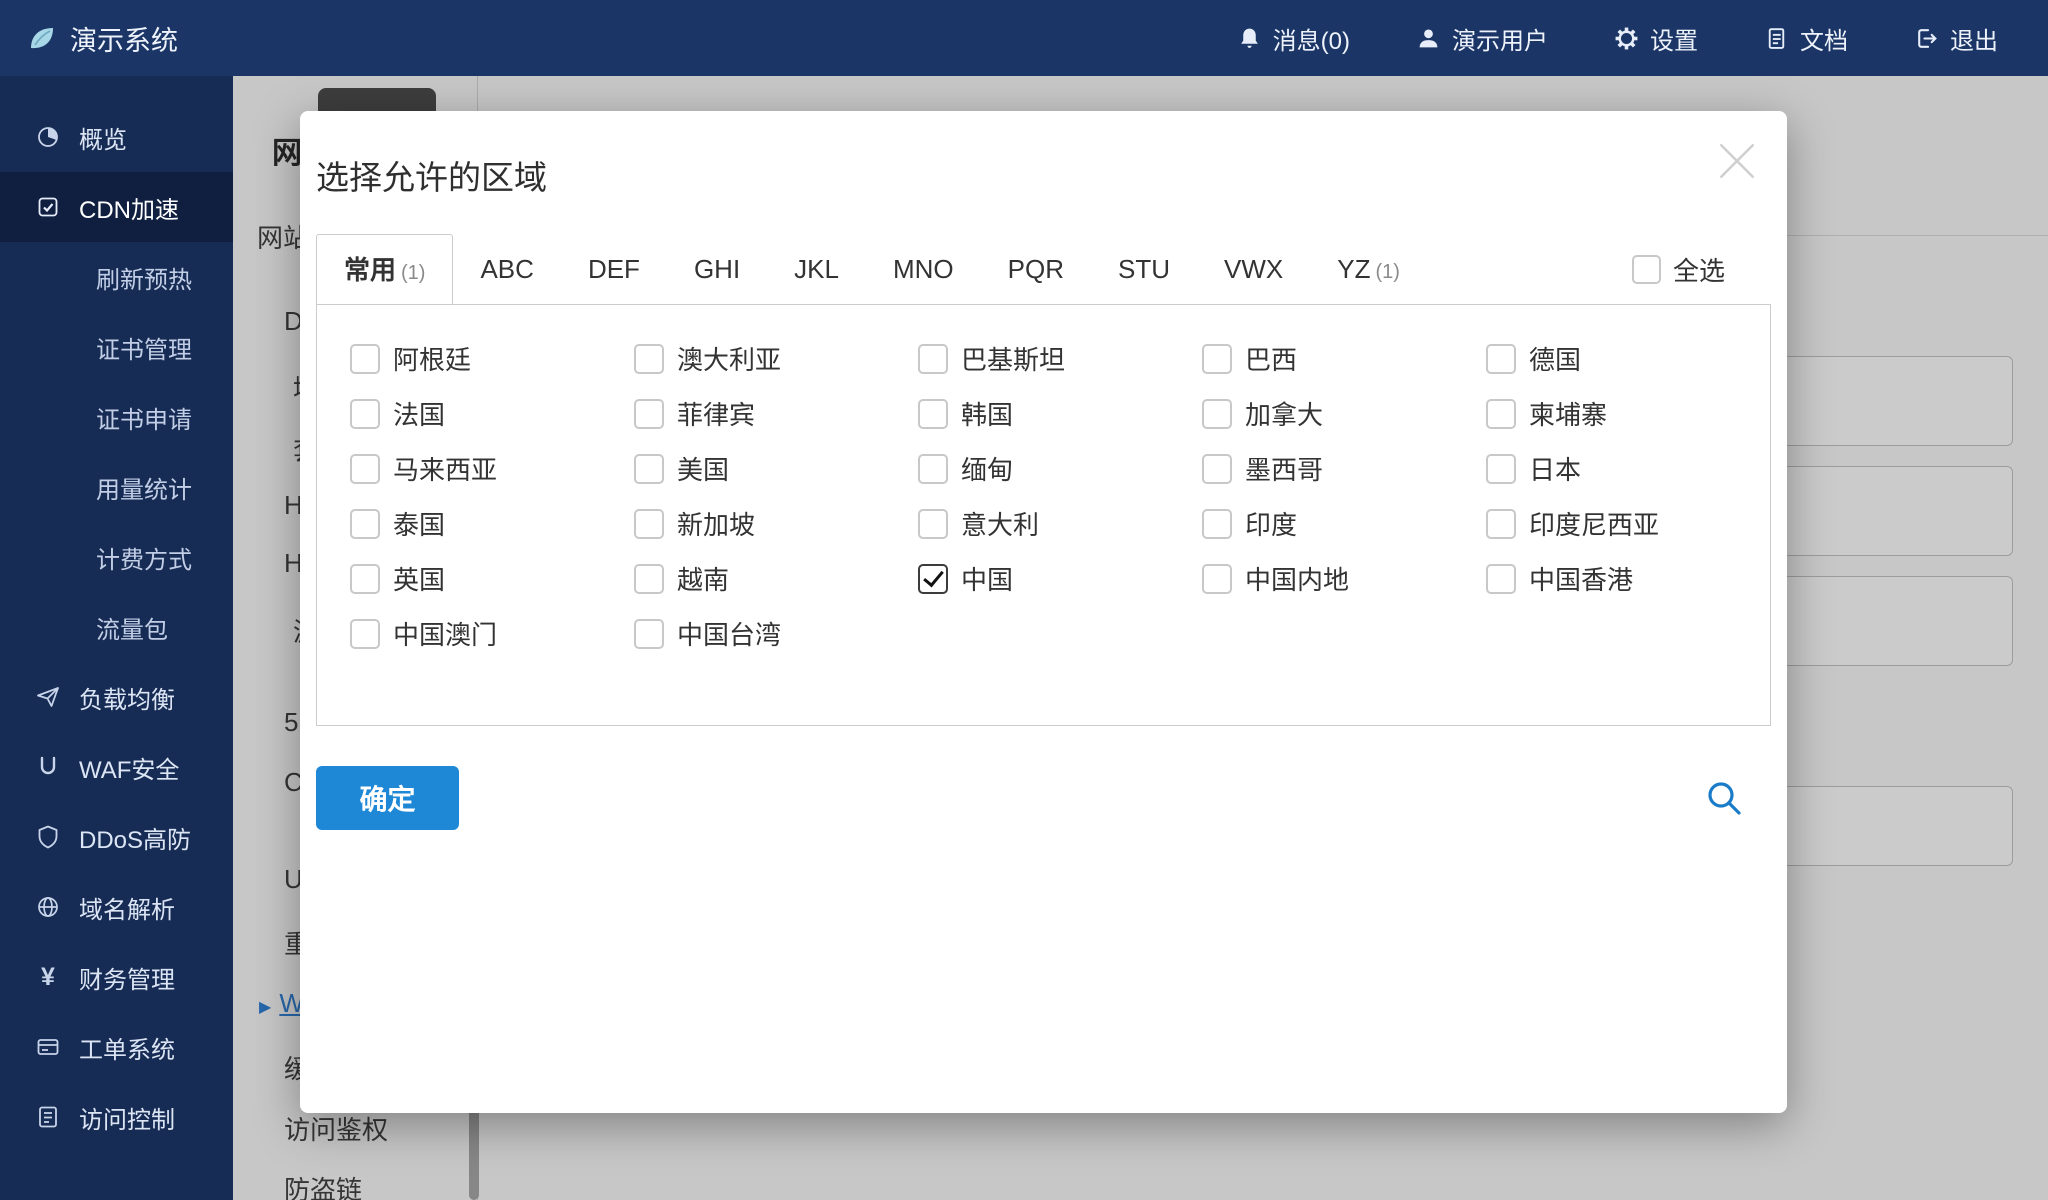  I want to click on region-option-singapore: 新加坡, so click(776, 523).